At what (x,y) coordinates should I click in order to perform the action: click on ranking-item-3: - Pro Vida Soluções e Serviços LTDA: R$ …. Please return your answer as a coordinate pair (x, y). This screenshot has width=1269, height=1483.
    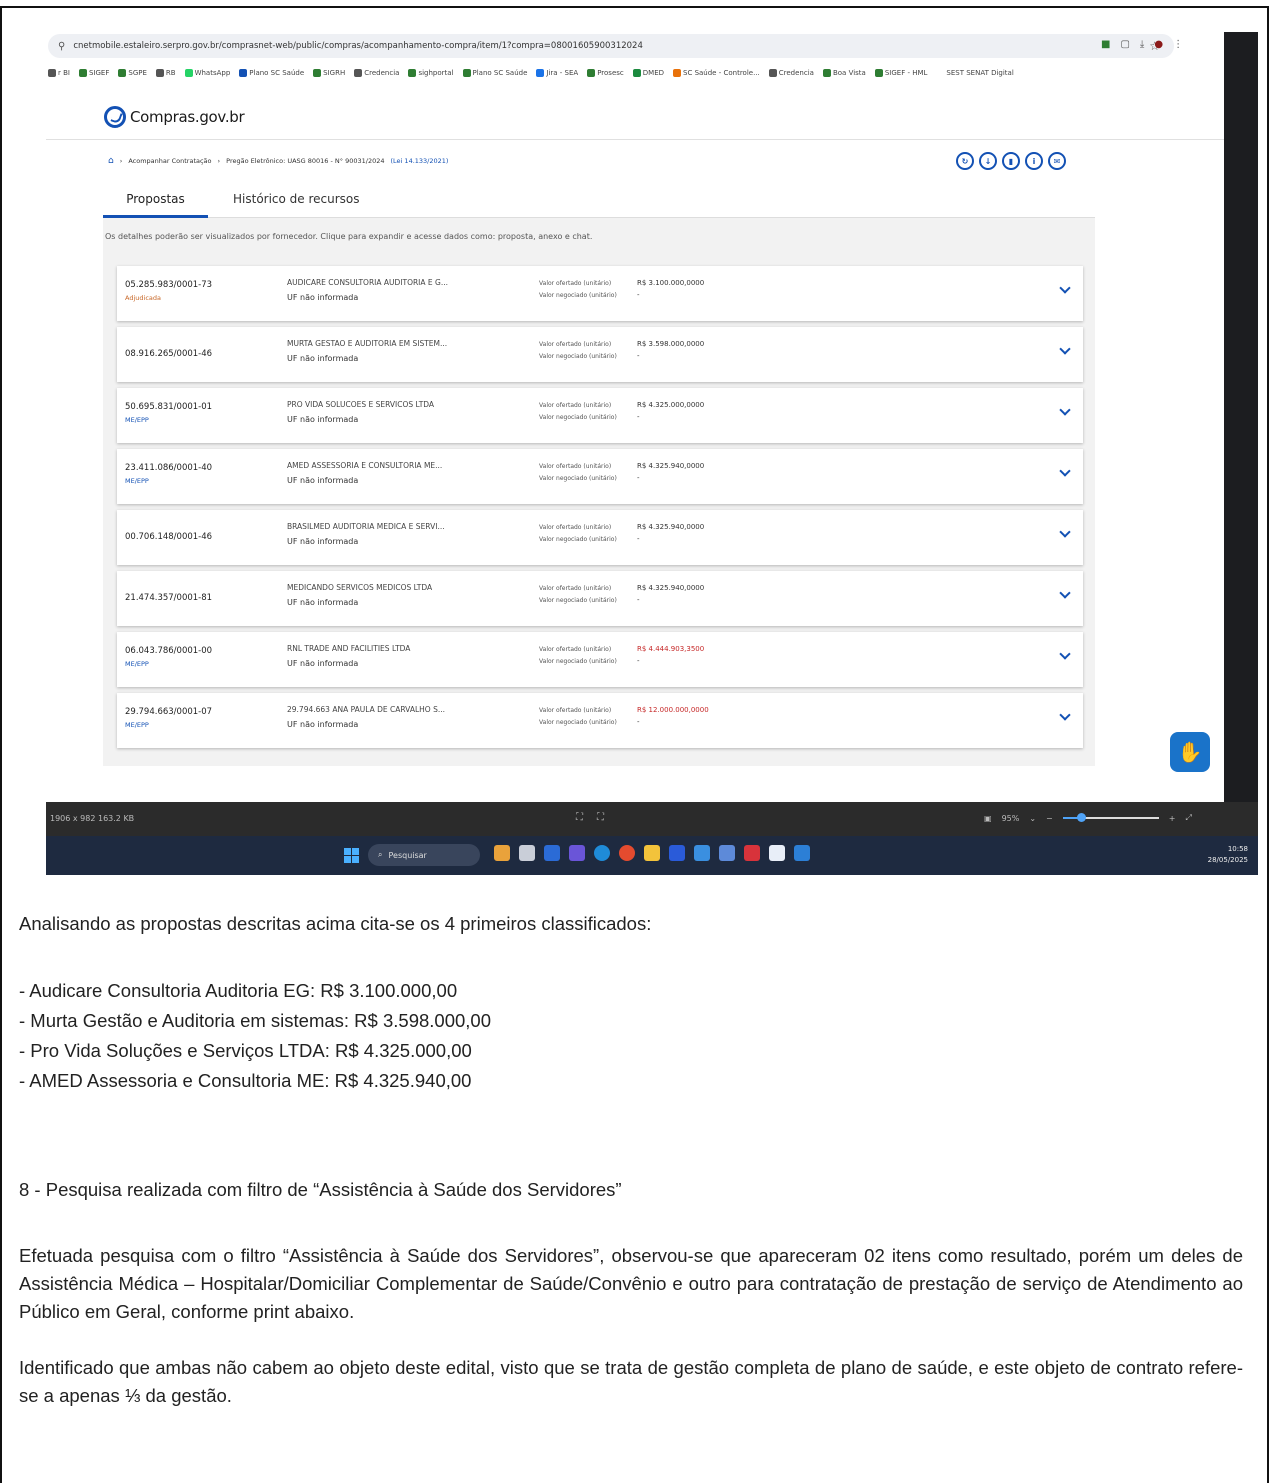
    Looking at the image, I should click on (245, 1050).